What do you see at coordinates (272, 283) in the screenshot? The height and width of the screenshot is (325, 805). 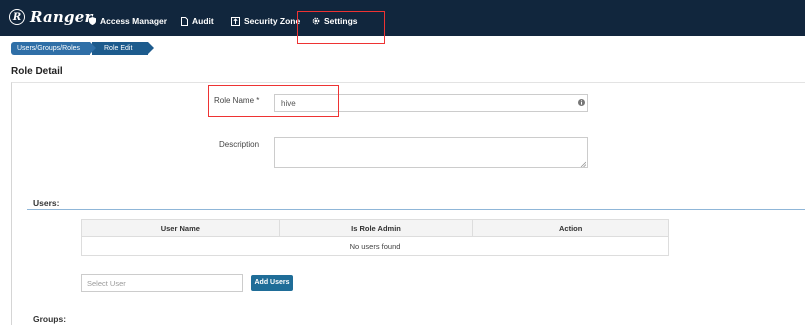 I see `add-users-button: Add Users` at bounding box center [272, 283].